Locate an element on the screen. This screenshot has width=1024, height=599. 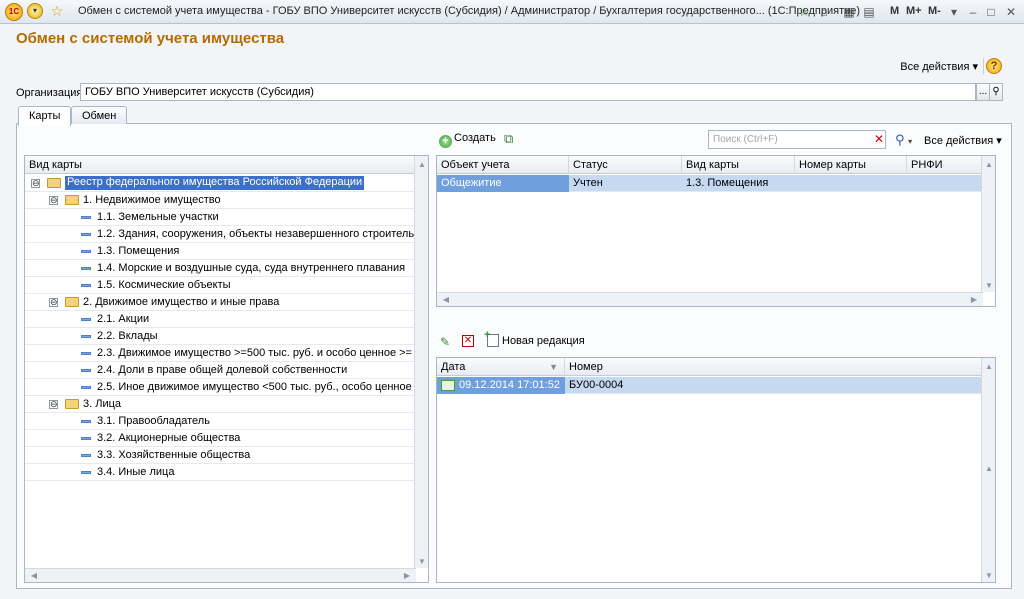
versions-vertical-scrollbar: ▲ ▲ ▼ is located at coordinates (988, 470).